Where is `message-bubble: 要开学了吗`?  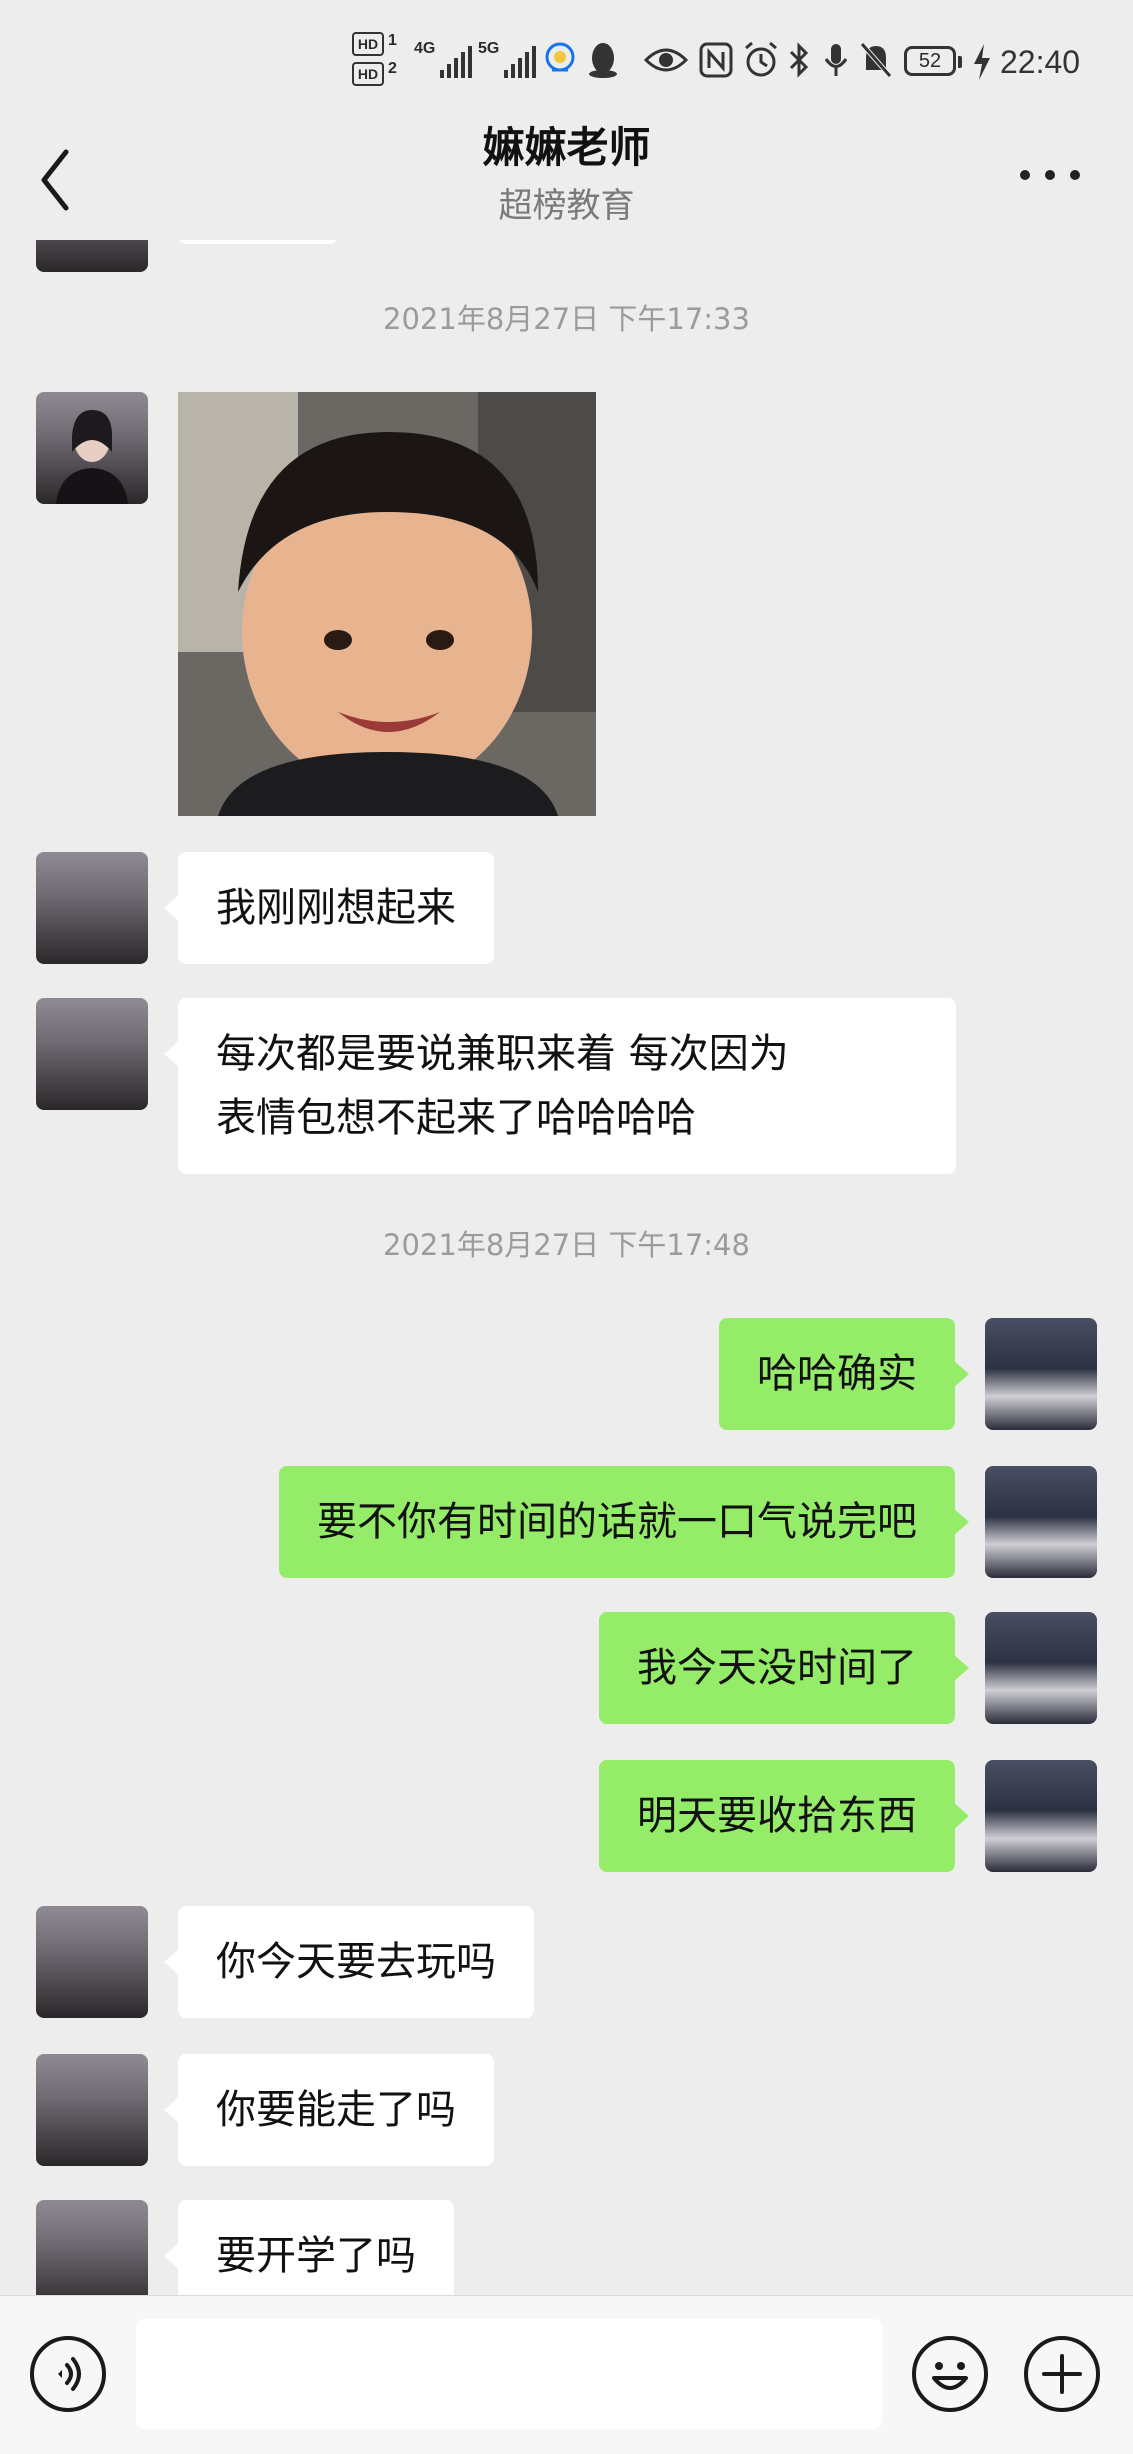 message-bubble: 要开学了吗 is located at coordinates (309, 2247).